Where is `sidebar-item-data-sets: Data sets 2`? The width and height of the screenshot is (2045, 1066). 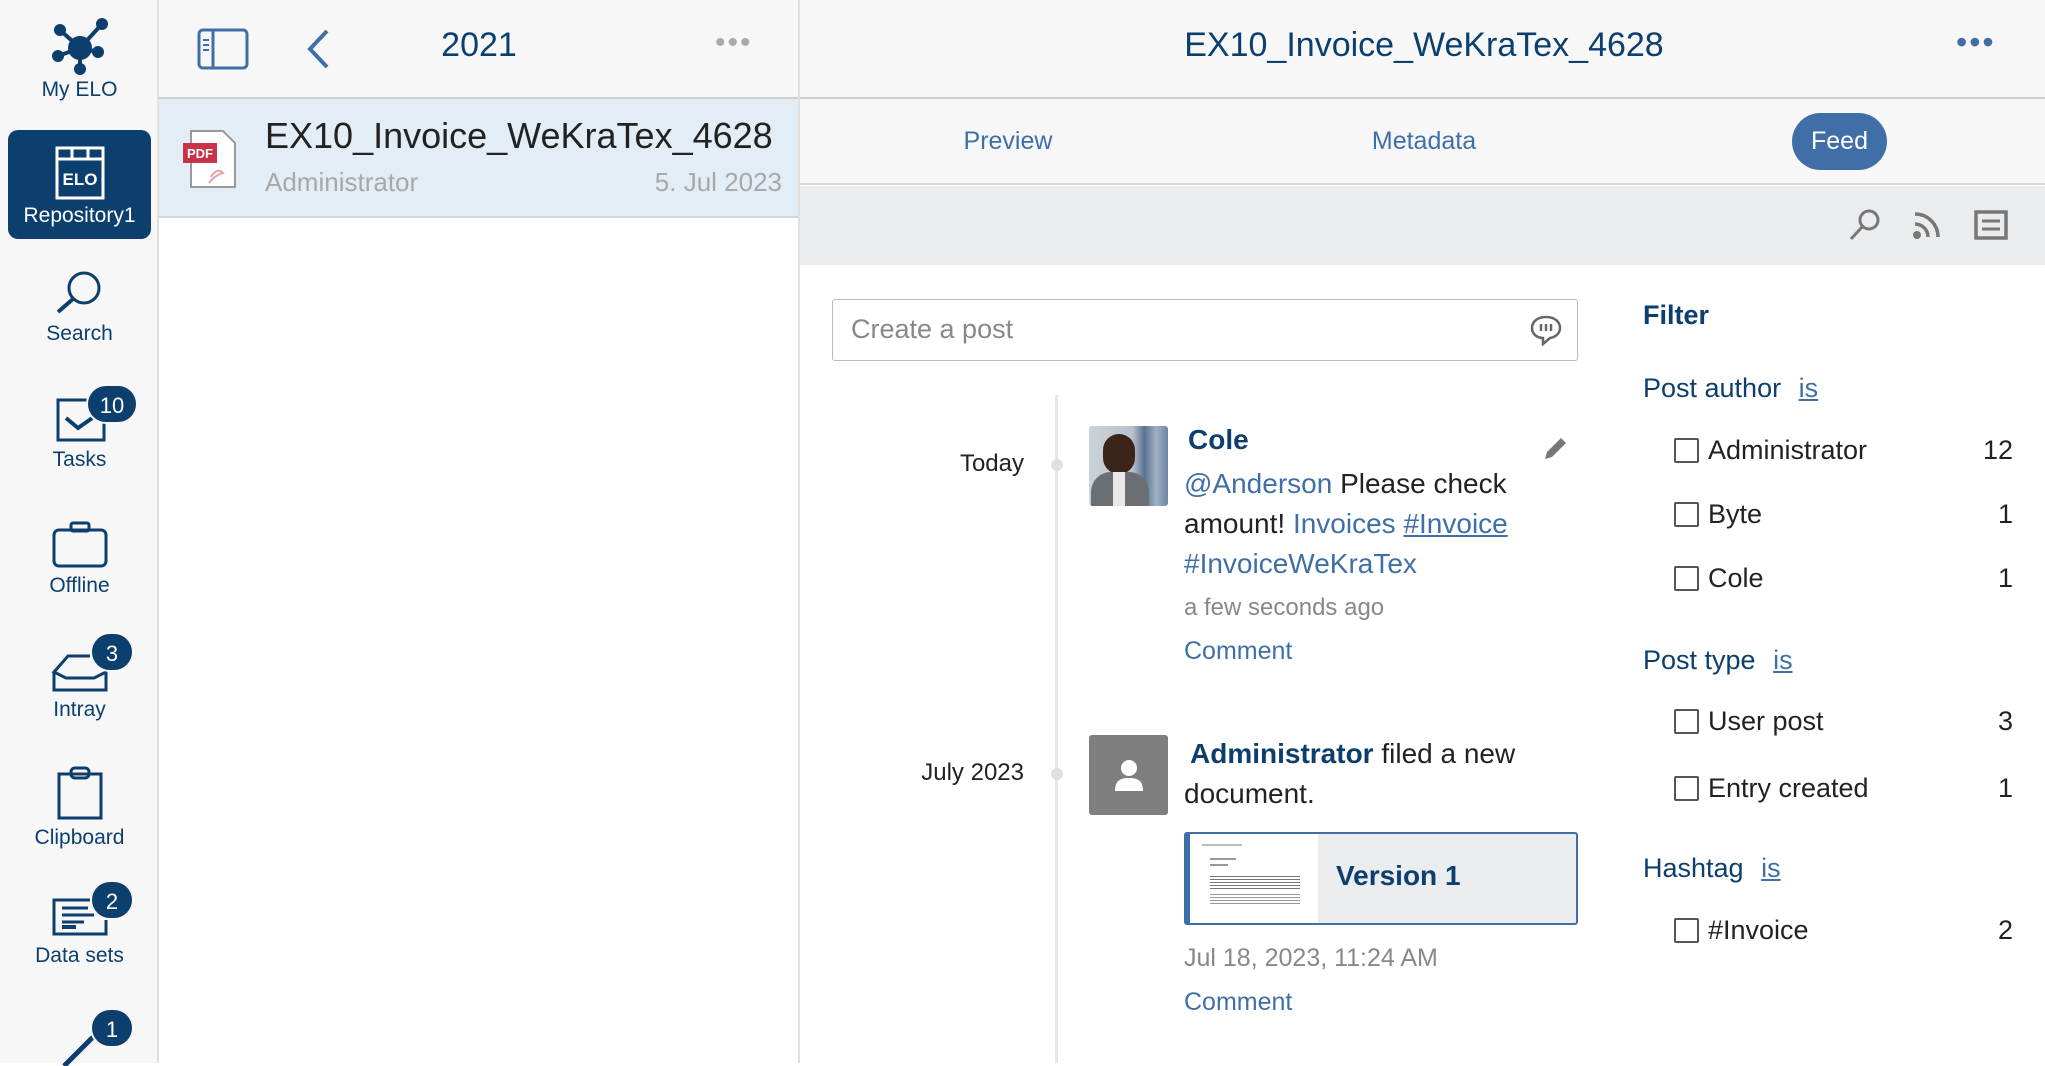
sidebar-item-data-sets: Data sets 2 is located at coordinates (79, 924).